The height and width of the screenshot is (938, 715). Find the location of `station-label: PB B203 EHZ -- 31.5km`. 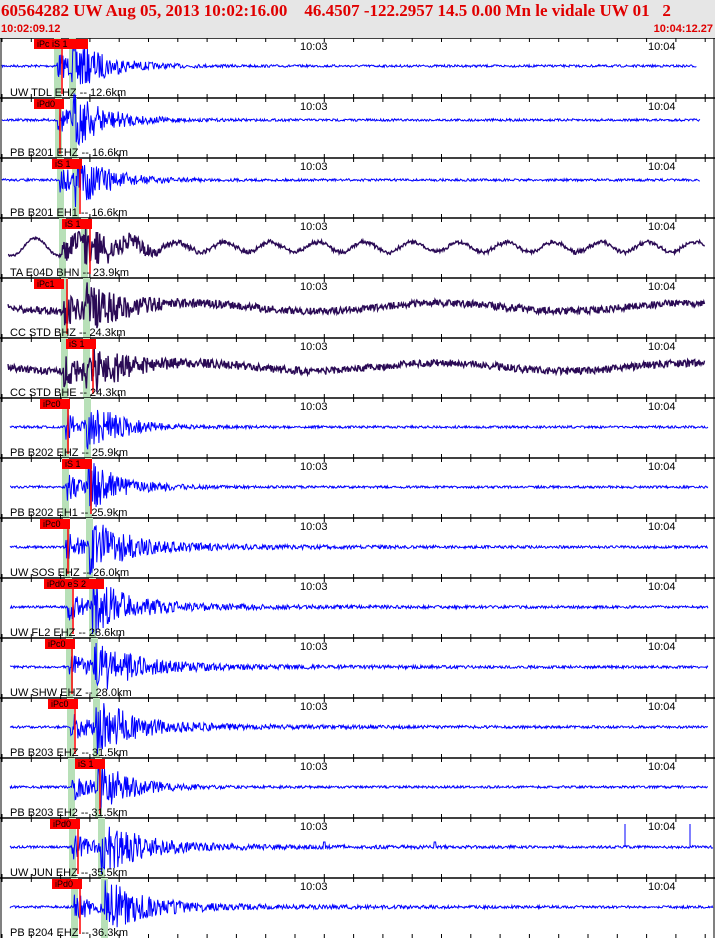

station-label: PB B203 EHZ -- 31.5km is located at coordinates (69, 753).